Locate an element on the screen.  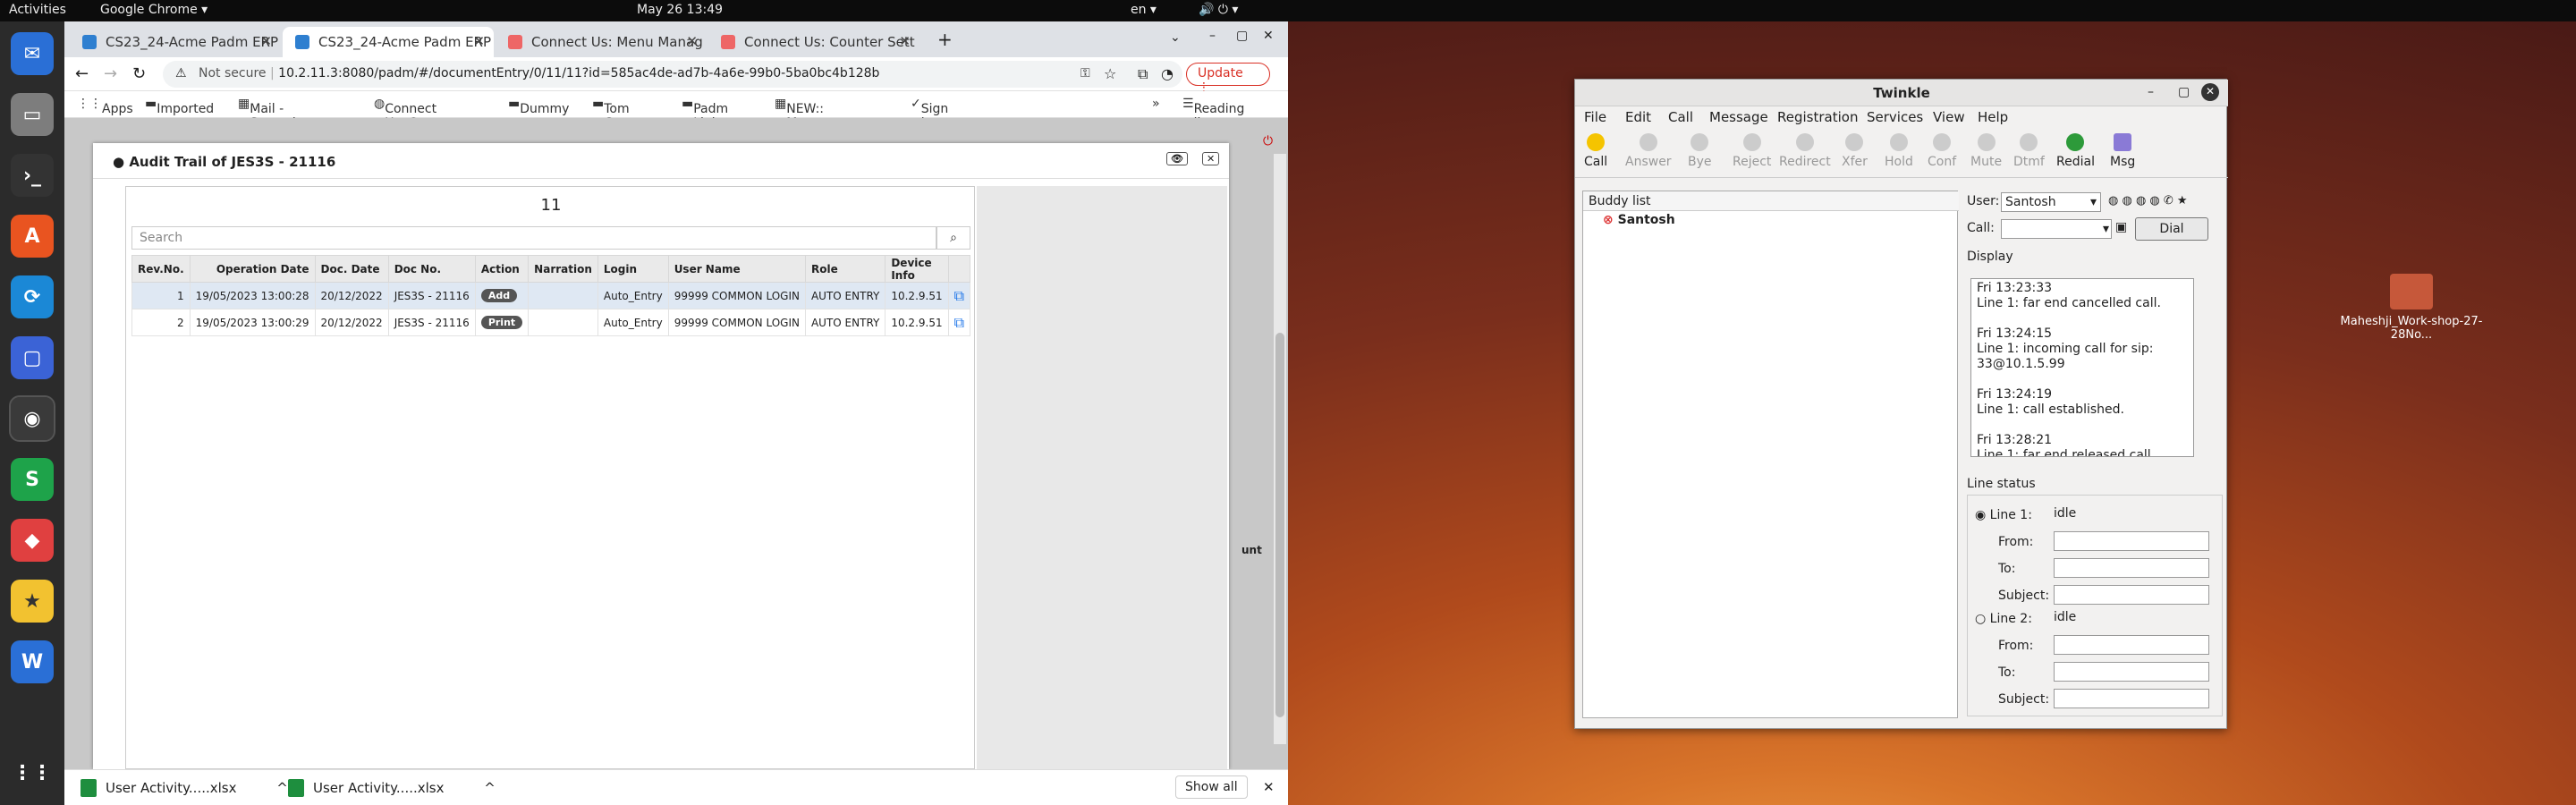
line1-subject-field is located at coordinates (2131, 595).